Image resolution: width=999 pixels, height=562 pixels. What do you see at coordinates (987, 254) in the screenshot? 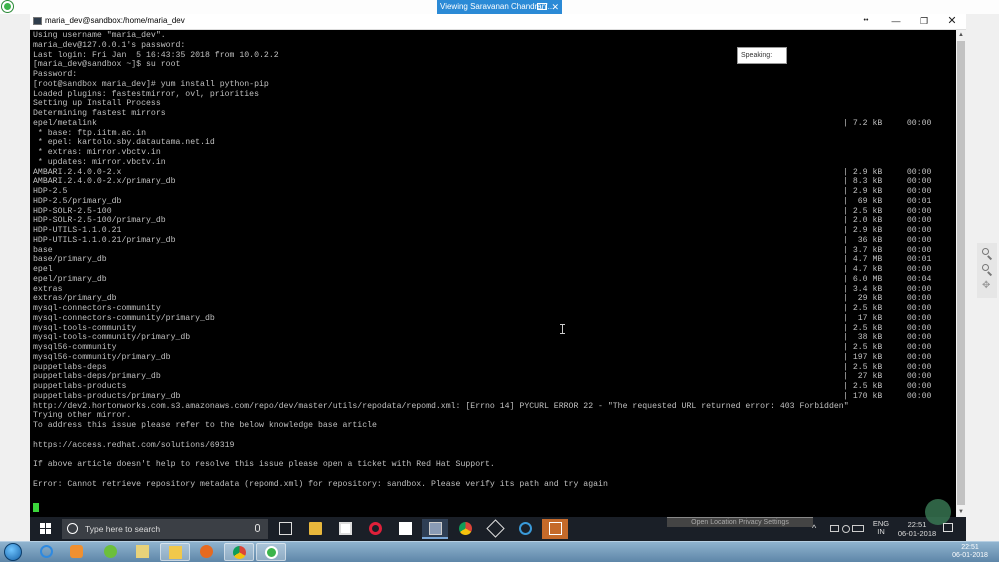
I see `zoom-in-icon` at bounding box center [987, 254].